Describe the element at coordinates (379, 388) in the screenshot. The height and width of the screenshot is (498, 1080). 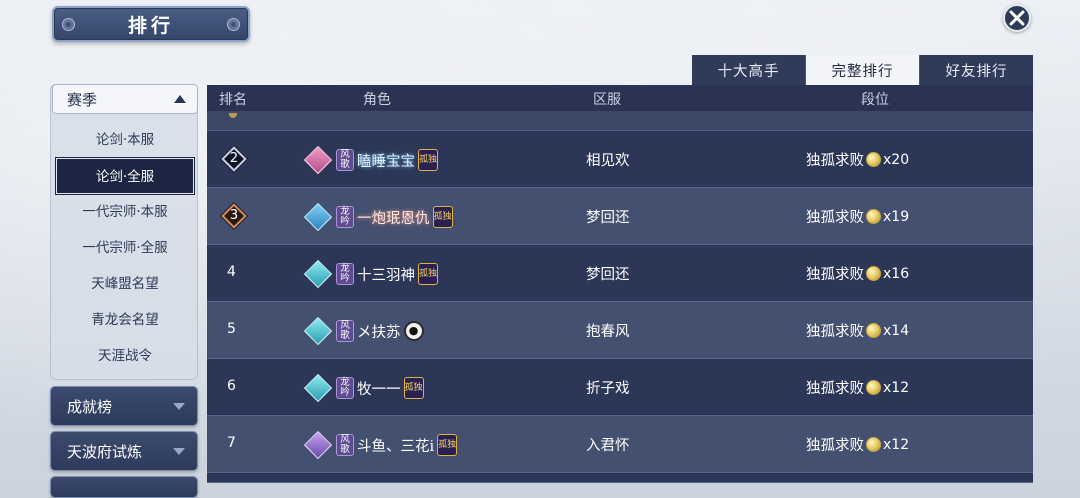
I see `role-name: 牧一一` at that location.